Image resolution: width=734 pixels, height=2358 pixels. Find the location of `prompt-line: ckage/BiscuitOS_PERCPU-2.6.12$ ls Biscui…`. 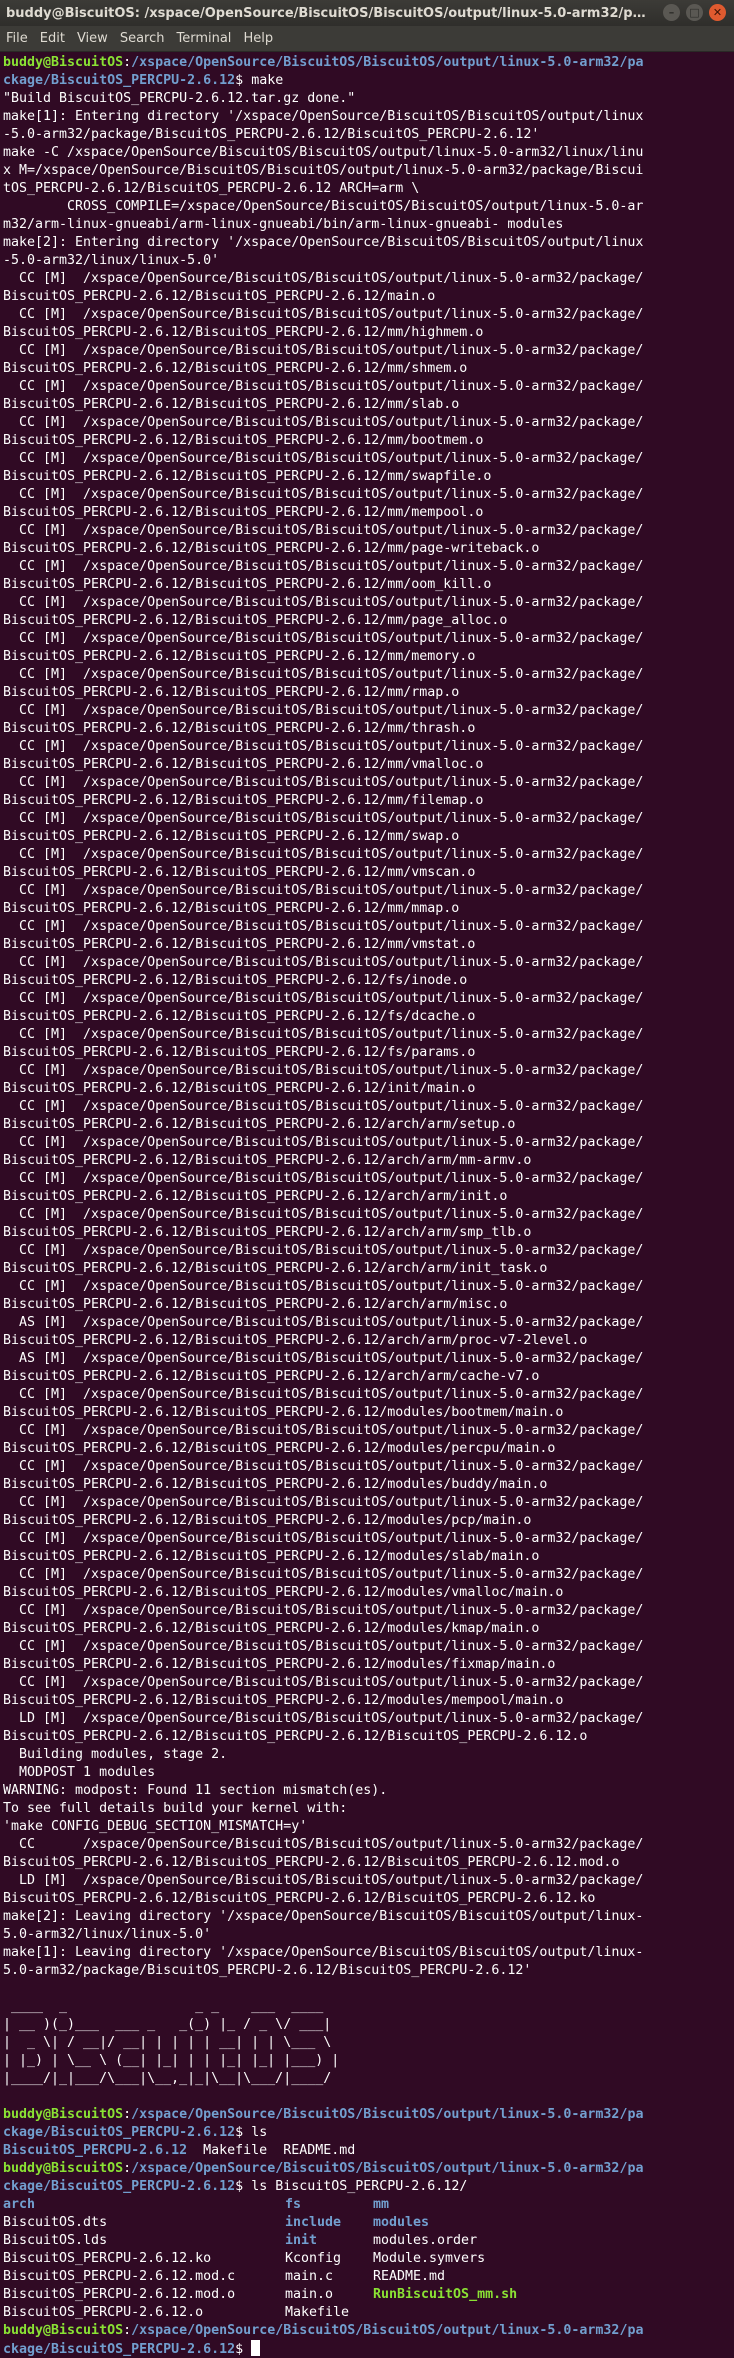

prompt-line: ckage/BiscuitOS_PERCPU-2.6.12$ ls Biscui… is located at coordinates (366, 2187).